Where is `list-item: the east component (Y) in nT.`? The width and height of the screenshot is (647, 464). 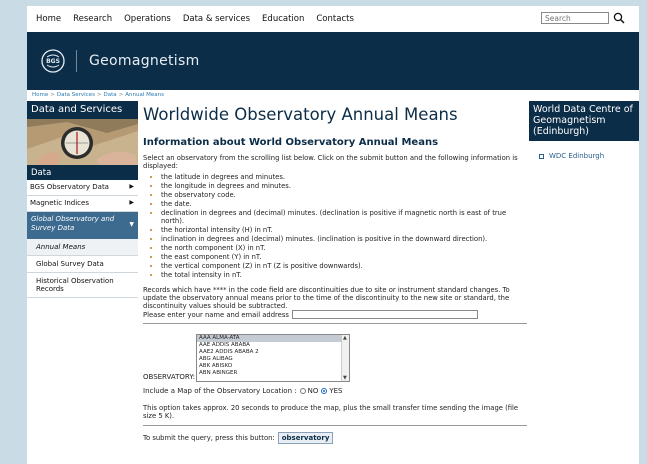 list-item: the east component (Y) in nT. is located at coordinates (344, 257).